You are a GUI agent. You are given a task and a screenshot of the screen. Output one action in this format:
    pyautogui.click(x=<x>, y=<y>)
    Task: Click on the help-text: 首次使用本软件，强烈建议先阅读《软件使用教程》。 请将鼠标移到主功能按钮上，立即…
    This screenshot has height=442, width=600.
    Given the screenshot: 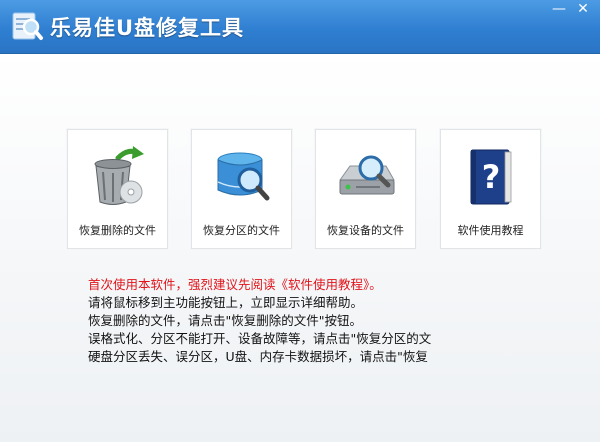 What is the action you would take?
    pyautogui.click(x=298, y=321)
    